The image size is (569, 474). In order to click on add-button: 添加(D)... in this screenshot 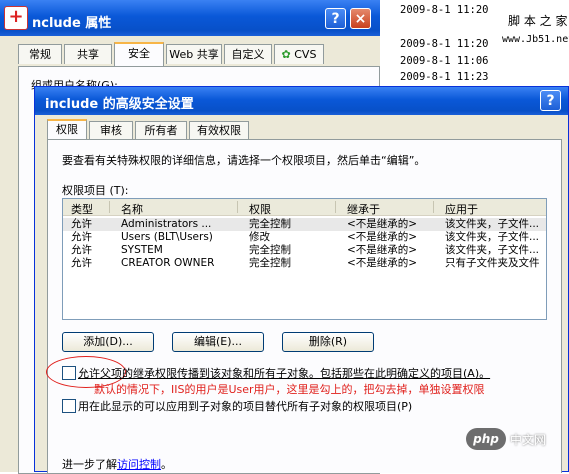, I will do `click(108, 342)`.